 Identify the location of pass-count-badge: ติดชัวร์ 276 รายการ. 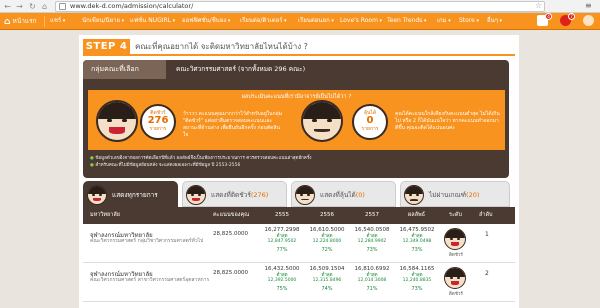
(158, 122).